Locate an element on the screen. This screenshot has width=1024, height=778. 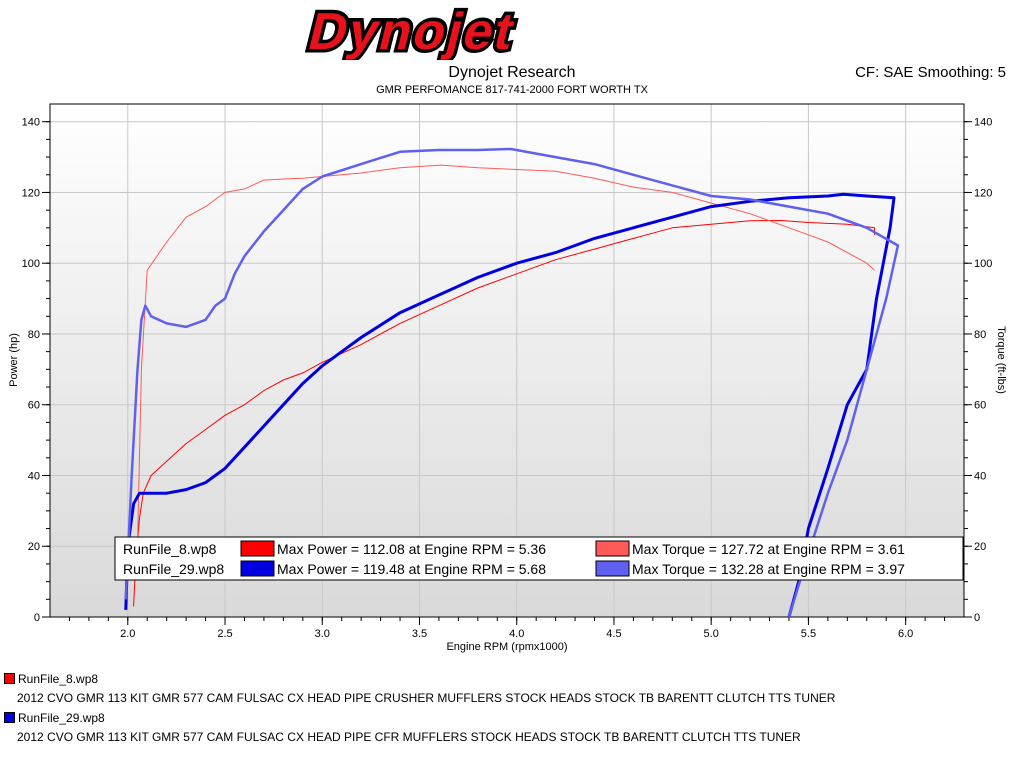
logo-text: Dynojet is located at coordinates (412, 31).